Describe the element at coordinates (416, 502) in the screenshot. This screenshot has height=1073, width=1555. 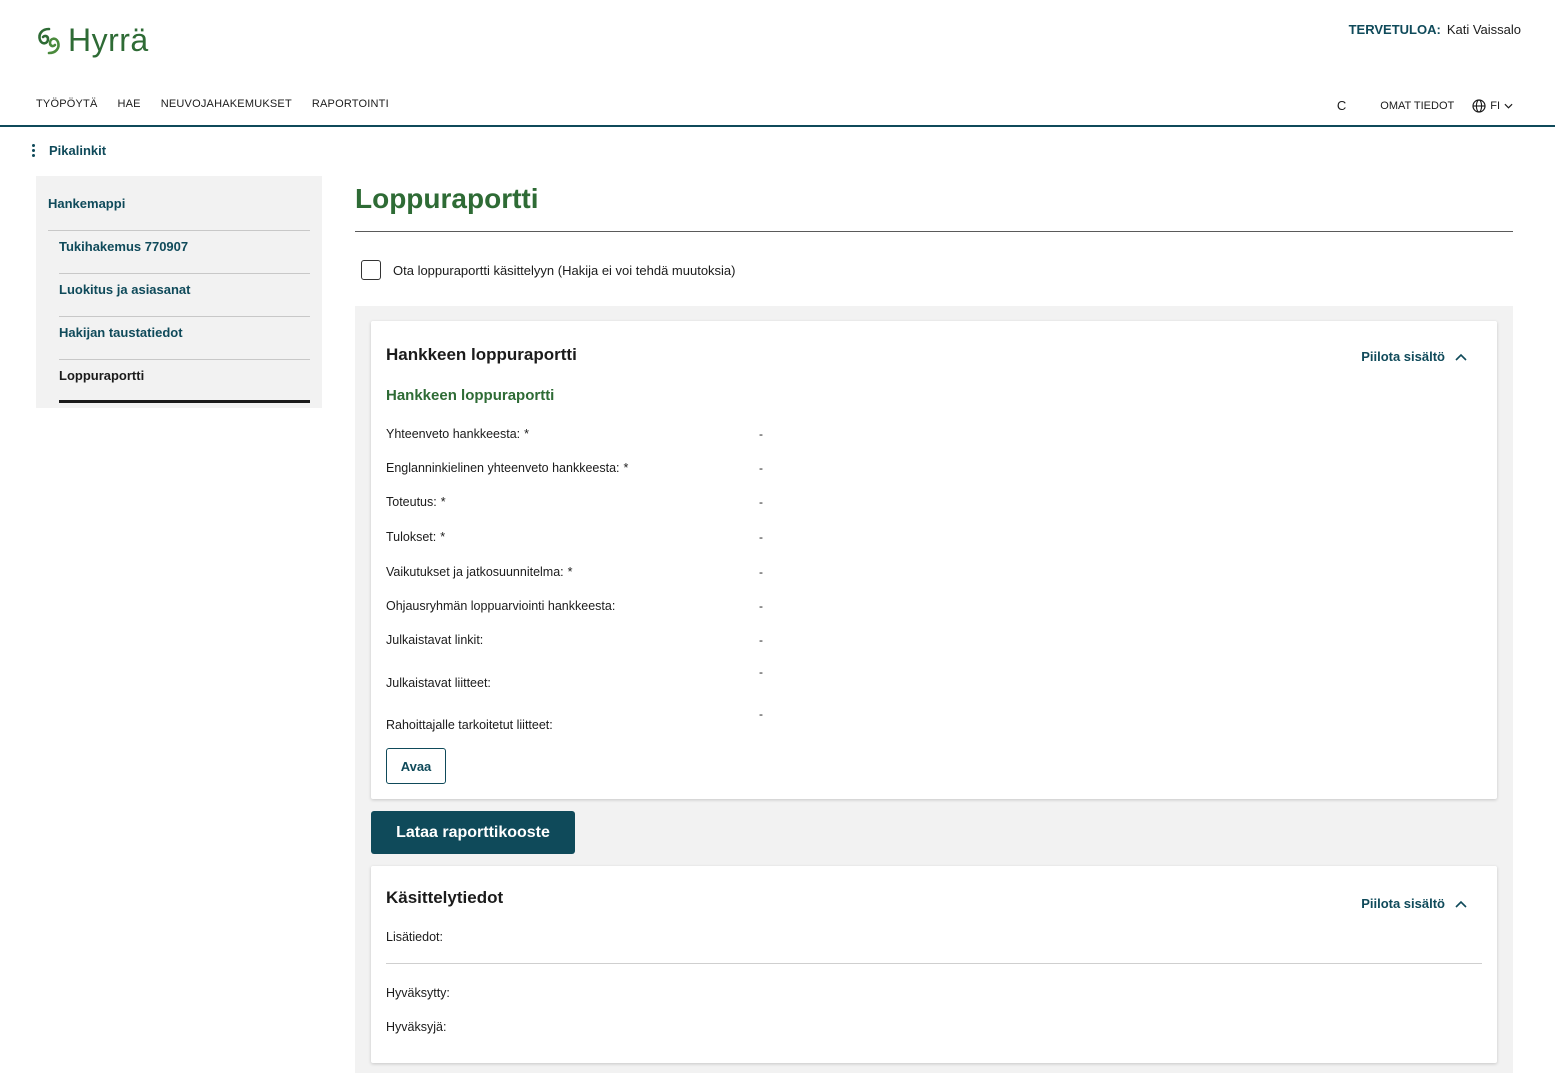
I see `field-label: Toteutus: *` at that location.